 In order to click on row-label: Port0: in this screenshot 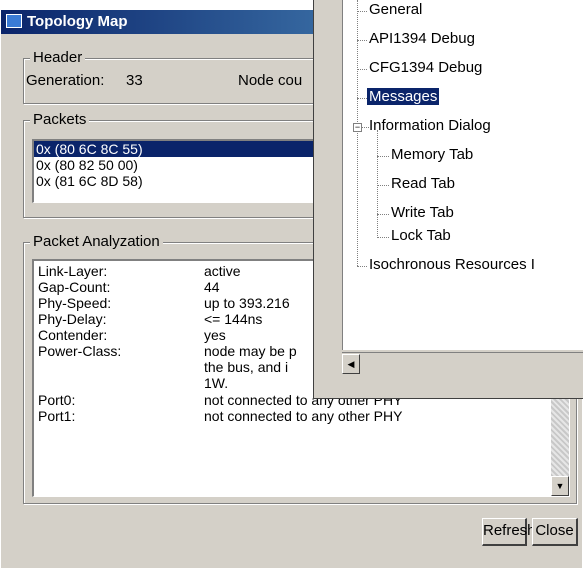, I will do `click(57, 400)`.